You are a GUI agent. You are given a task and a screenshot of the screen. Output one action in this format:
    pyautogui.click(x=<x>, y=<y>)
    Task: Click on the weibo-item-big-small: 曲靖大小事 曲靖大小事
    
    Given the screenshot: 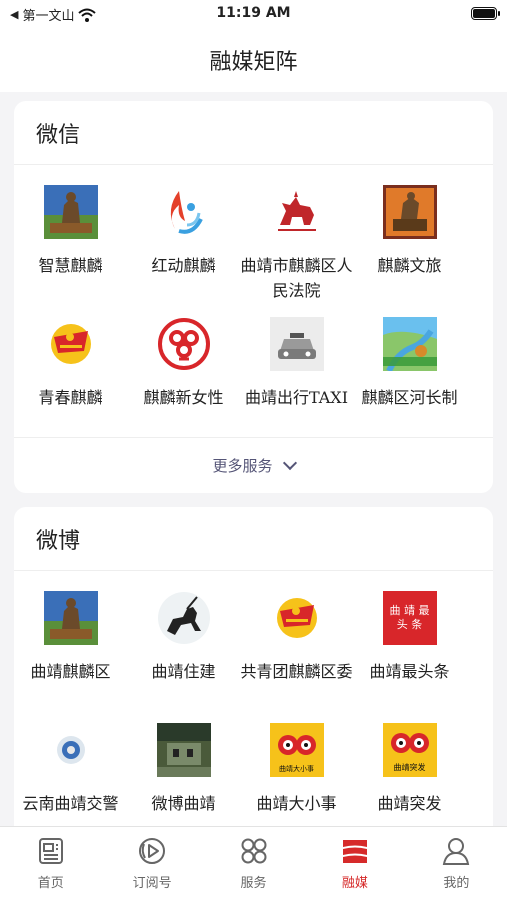 What is the action you would take?
    pyautogui.click(x=296, y=771)
    